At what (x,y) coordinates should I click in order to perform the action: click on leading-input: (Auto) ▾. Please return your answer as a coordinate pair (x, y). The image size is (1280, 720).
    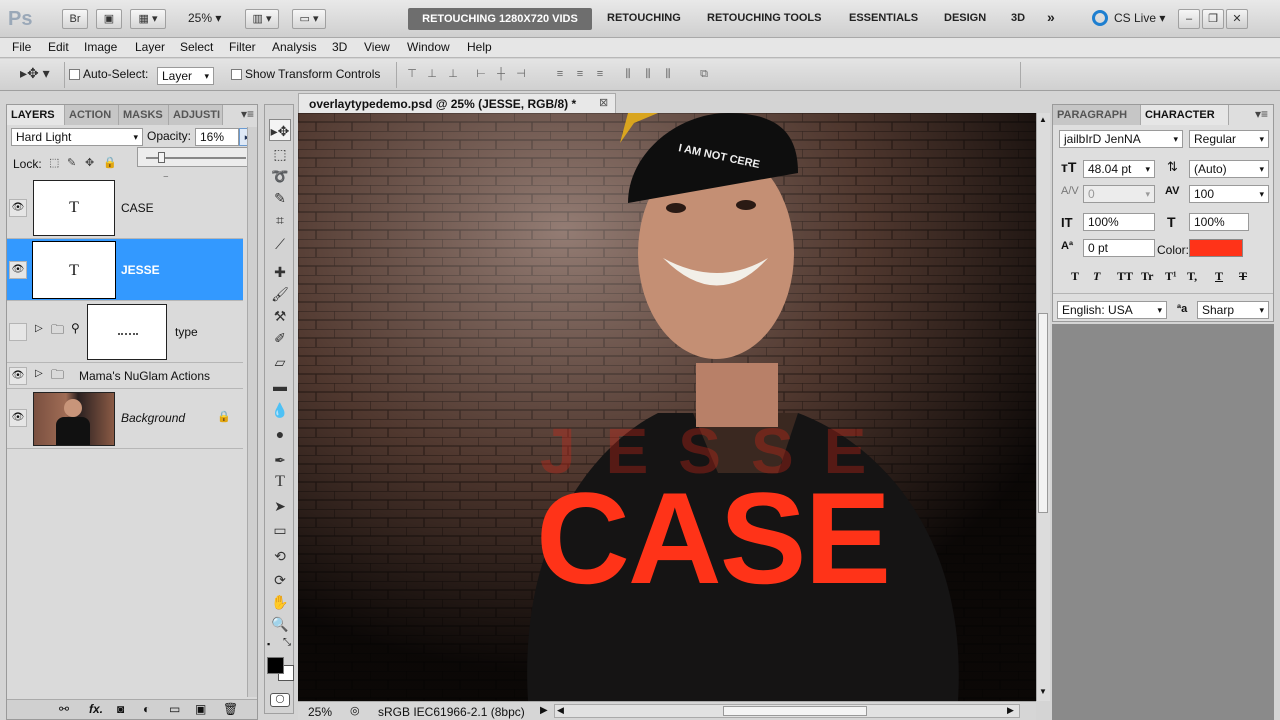
    Looking at the image, I should click on (1229, 169).